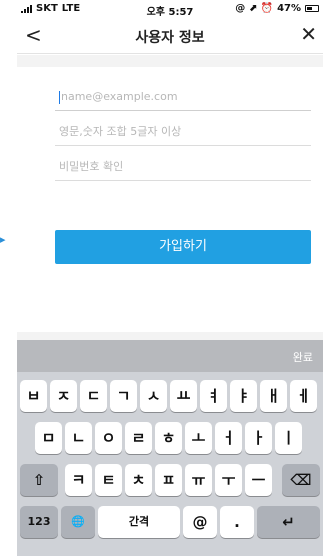 Image resolution: width=331 pixels, height=556 pixels. Describe the element at coordinates (39, 522) in the screenshot. I see `numbers-key: 123` at that location.